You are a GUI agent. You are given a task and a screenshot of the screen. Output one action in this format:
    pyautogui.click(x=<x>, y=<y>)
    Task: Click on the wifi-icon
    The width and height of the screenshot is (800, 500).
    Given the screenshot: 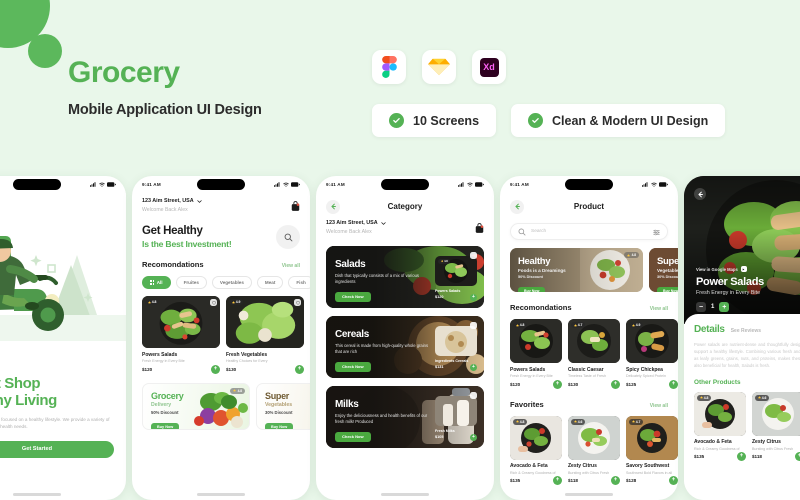 What is the action you would take?
    pyautogui.click(x=469, y=184)
    